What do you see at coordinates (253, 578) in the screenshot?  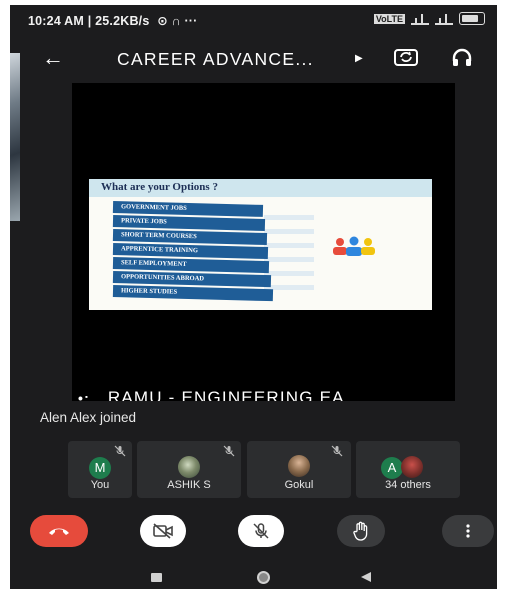 I see `system-nav-bar` at bounding box center [253, 578].